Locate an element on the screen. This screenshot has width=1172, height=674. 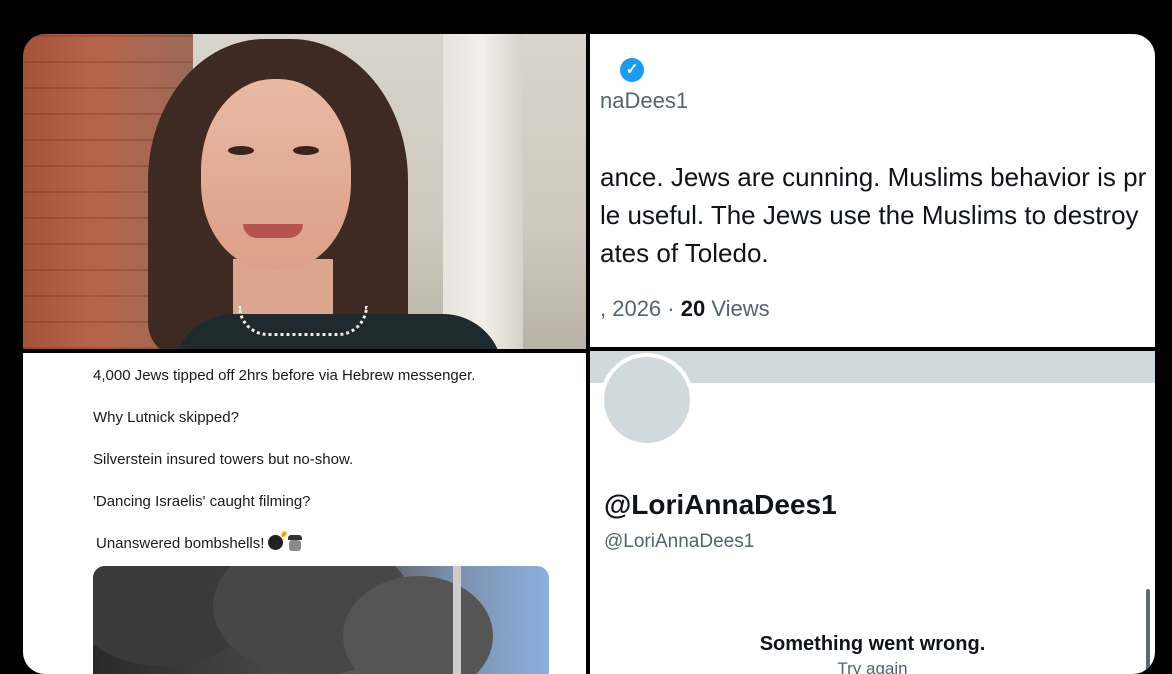
avatar is located at coordinates (647, 400).